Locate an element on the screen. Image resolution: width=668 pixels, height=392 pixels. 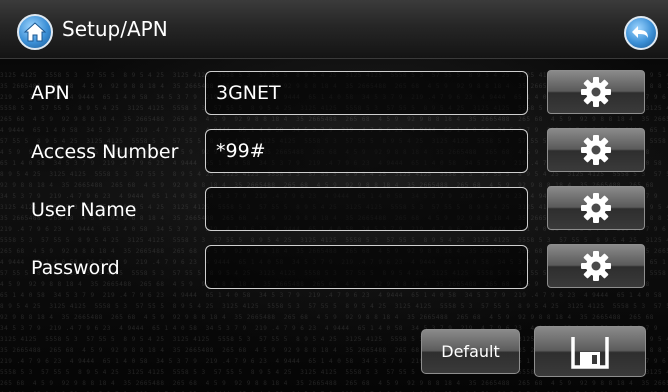
save-button is located at coordinates (590, 351).